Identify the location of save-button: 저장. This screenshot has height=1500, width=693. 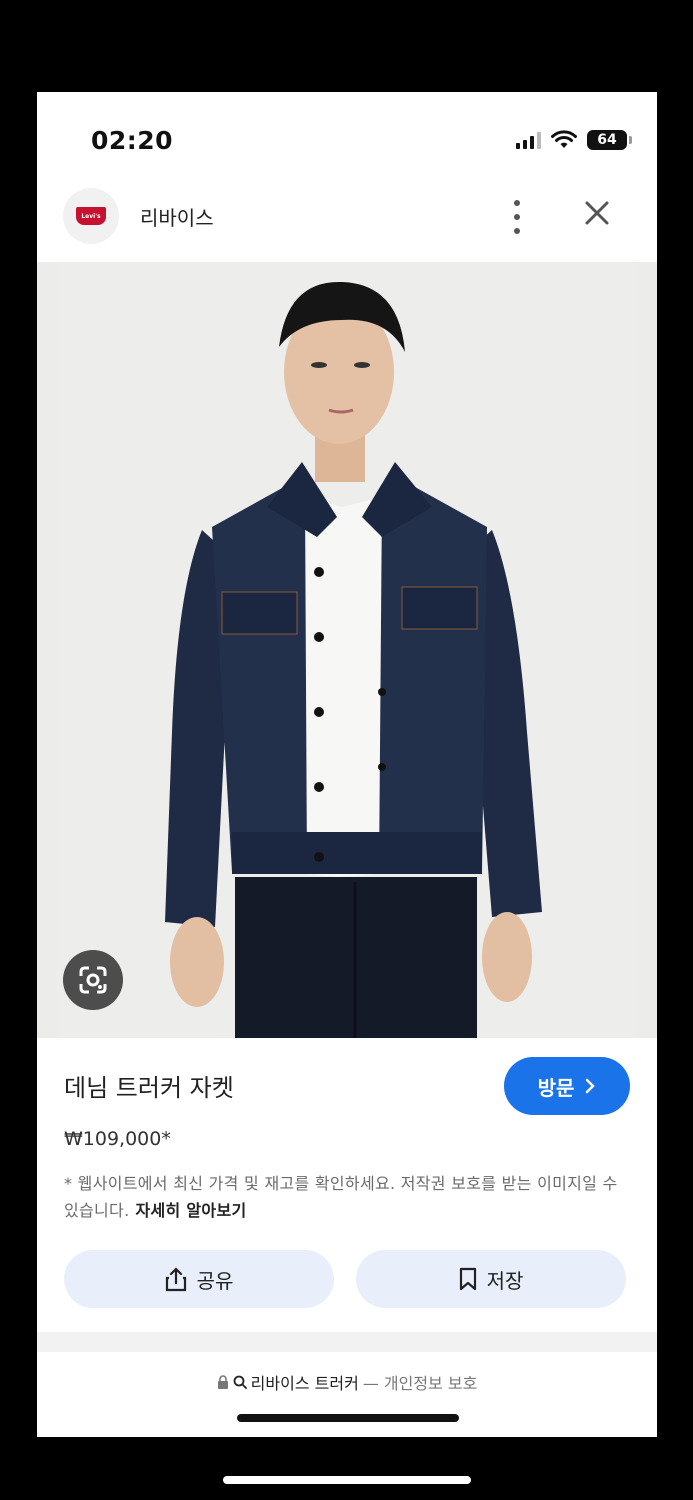
(491, 1279).